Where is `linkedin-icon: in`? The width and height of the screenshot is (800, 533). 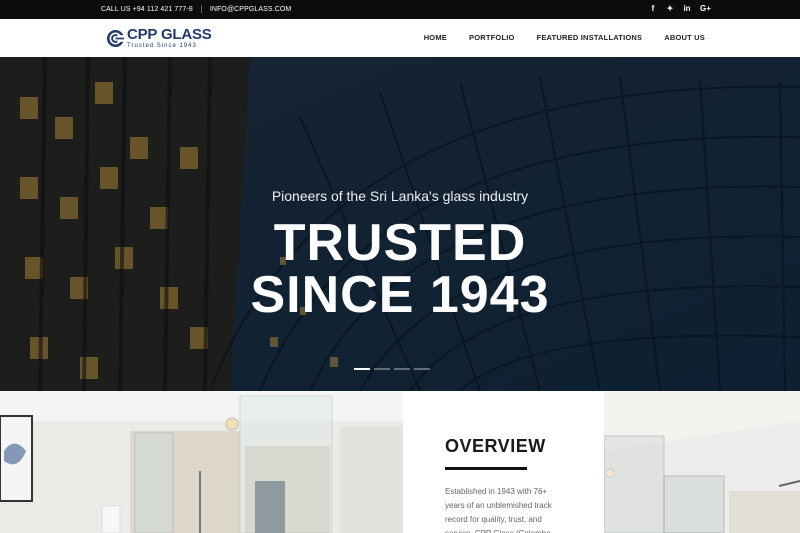 linkedin-icon: in is located at coordinates (687, 8).